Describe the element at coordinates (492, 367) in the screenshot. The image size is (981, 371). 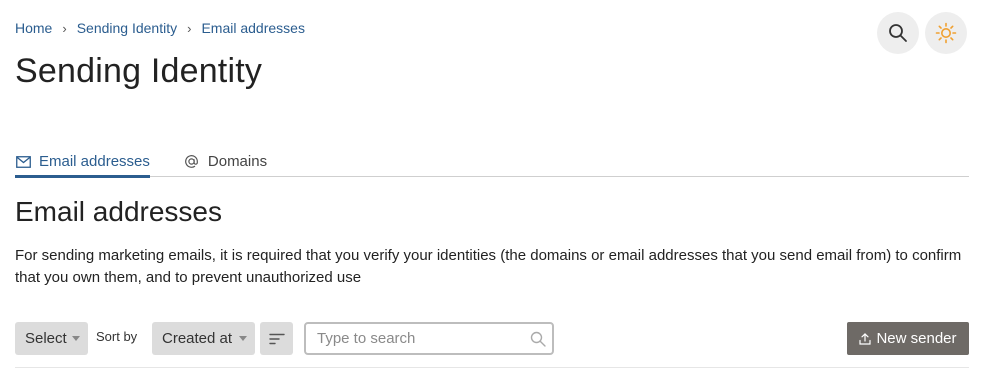
I see `divider` at that location.